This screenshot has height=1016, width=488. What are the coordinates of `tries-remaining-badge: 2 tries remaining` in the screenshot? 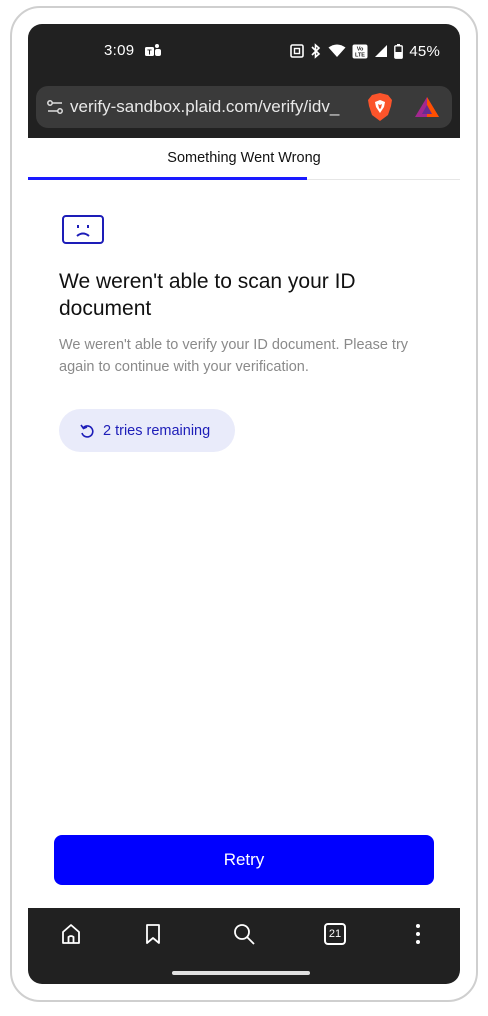 It's located at (147, 430).